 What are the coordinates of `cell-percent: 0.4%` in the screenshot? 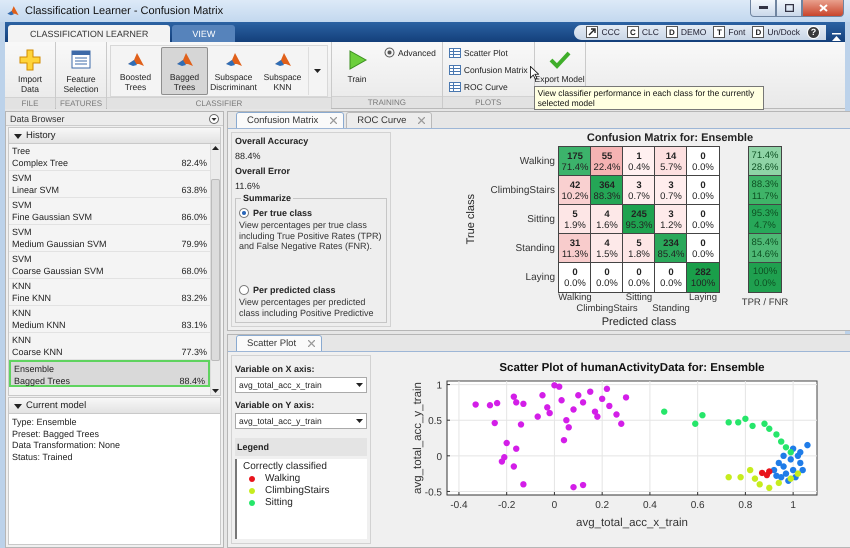 It's located at (639, 167).